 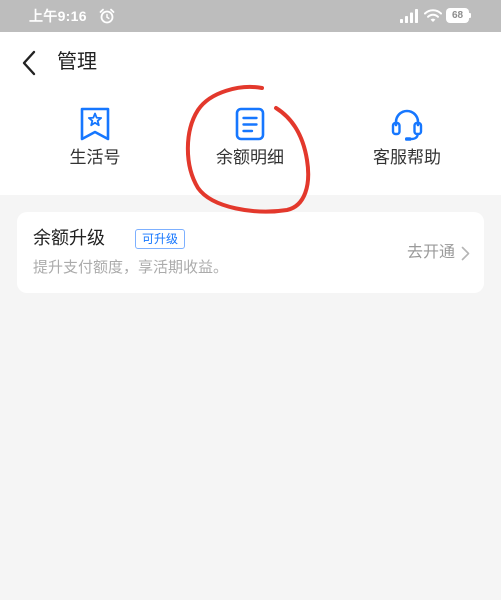 I want to click on action-balance-details: 余额明细, so click(x=250, y=142).